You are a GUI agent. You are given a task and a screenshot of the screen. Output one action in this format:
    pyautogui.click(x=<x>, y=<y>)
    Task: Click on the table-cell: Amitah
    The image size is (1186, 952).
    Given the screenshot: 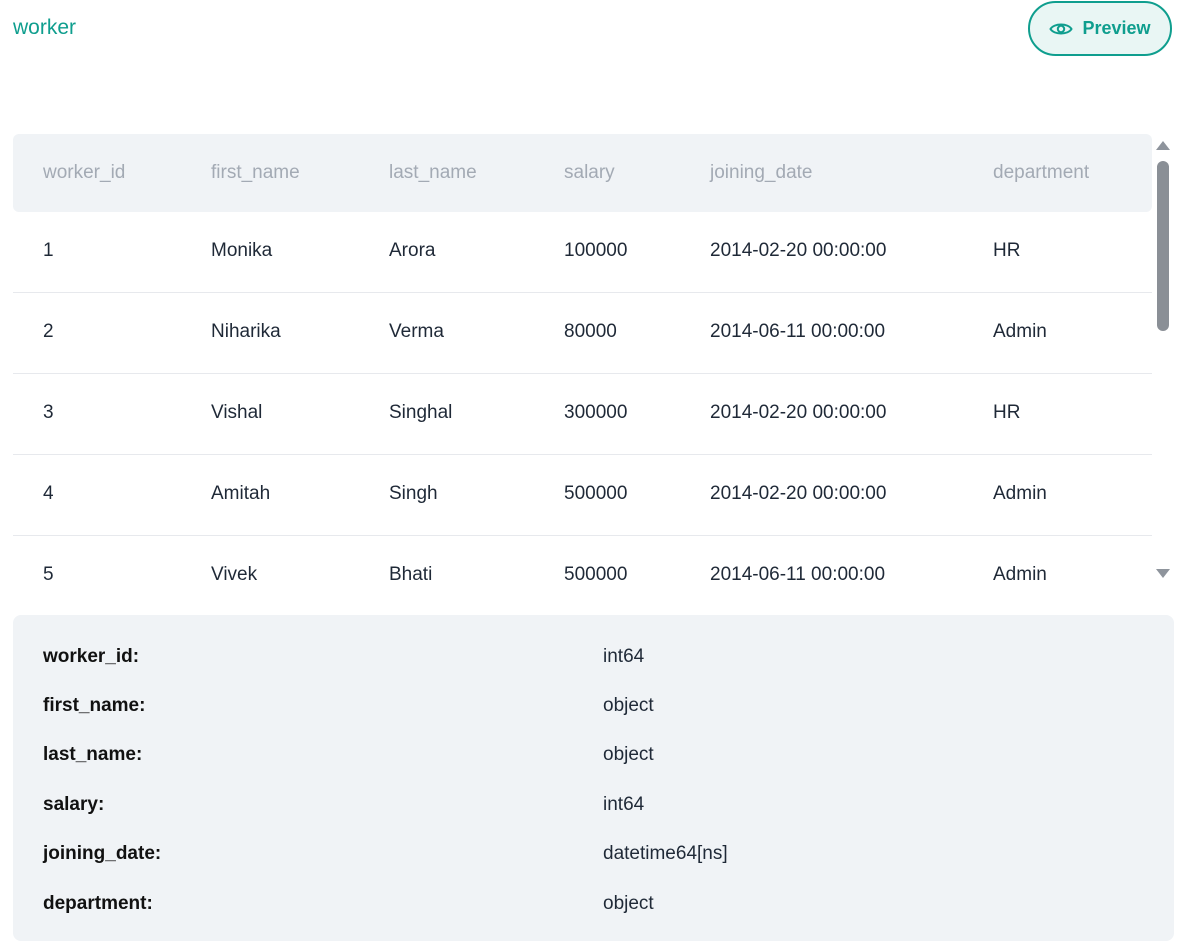 What is the action you would take?
    pyautogui.click(x=241, y=493)
    